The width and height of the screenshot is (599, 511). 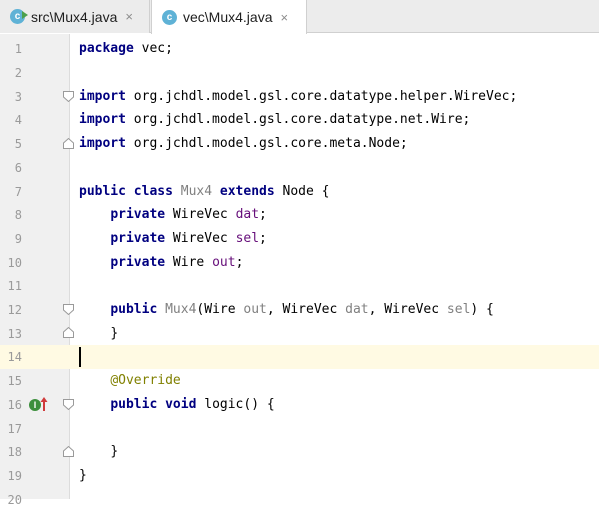 I want to click on line-number: 7, so click(x=18, y=192).